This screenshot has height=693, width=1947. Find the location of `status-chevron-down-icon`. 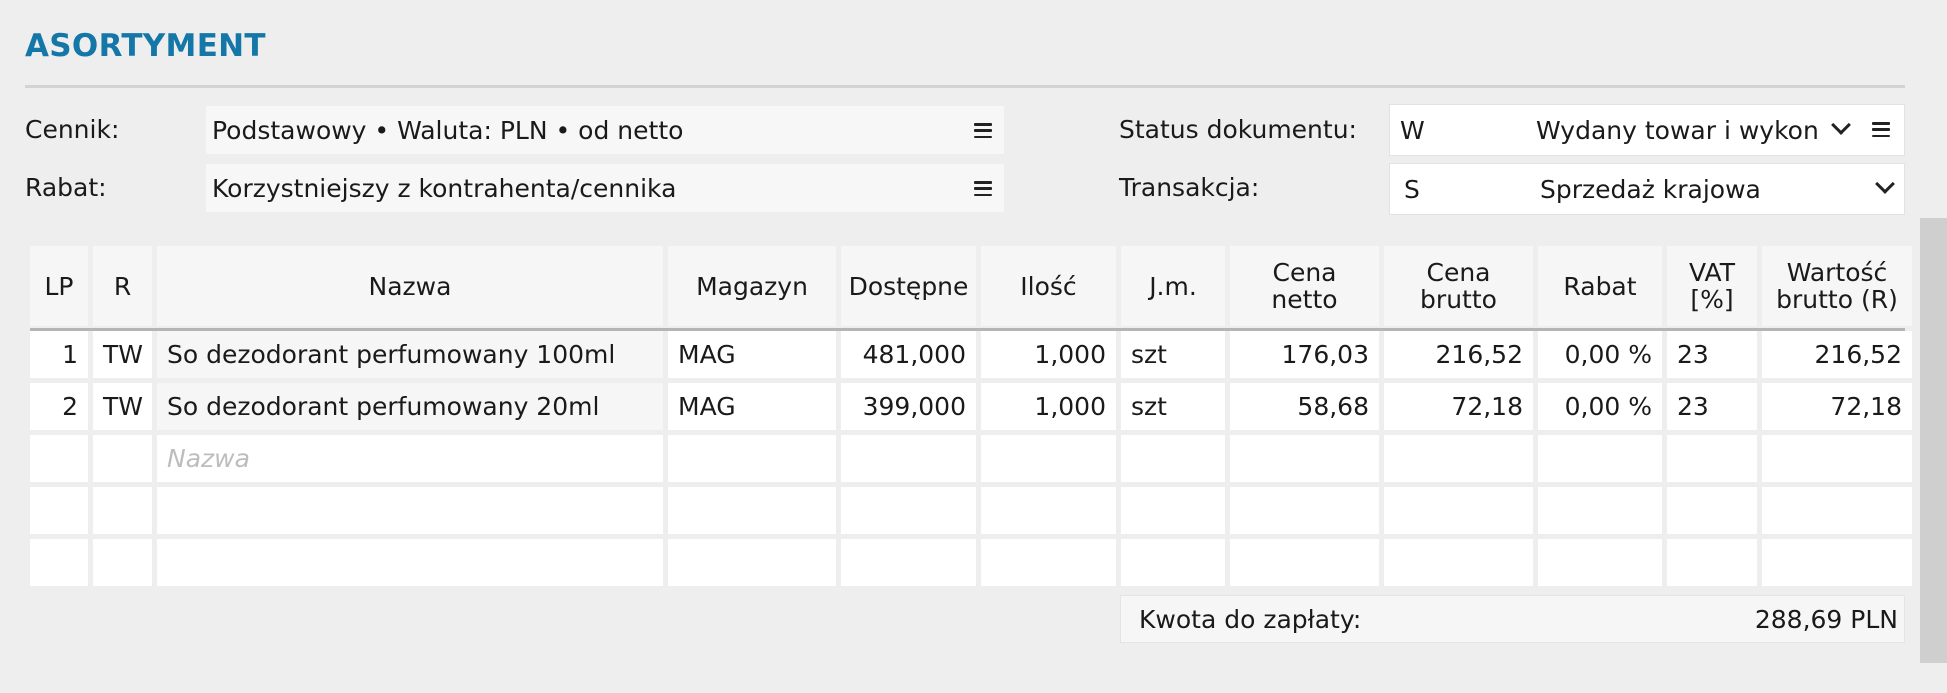

status-chevron-down-icon is located at coordinates (1841, 125).